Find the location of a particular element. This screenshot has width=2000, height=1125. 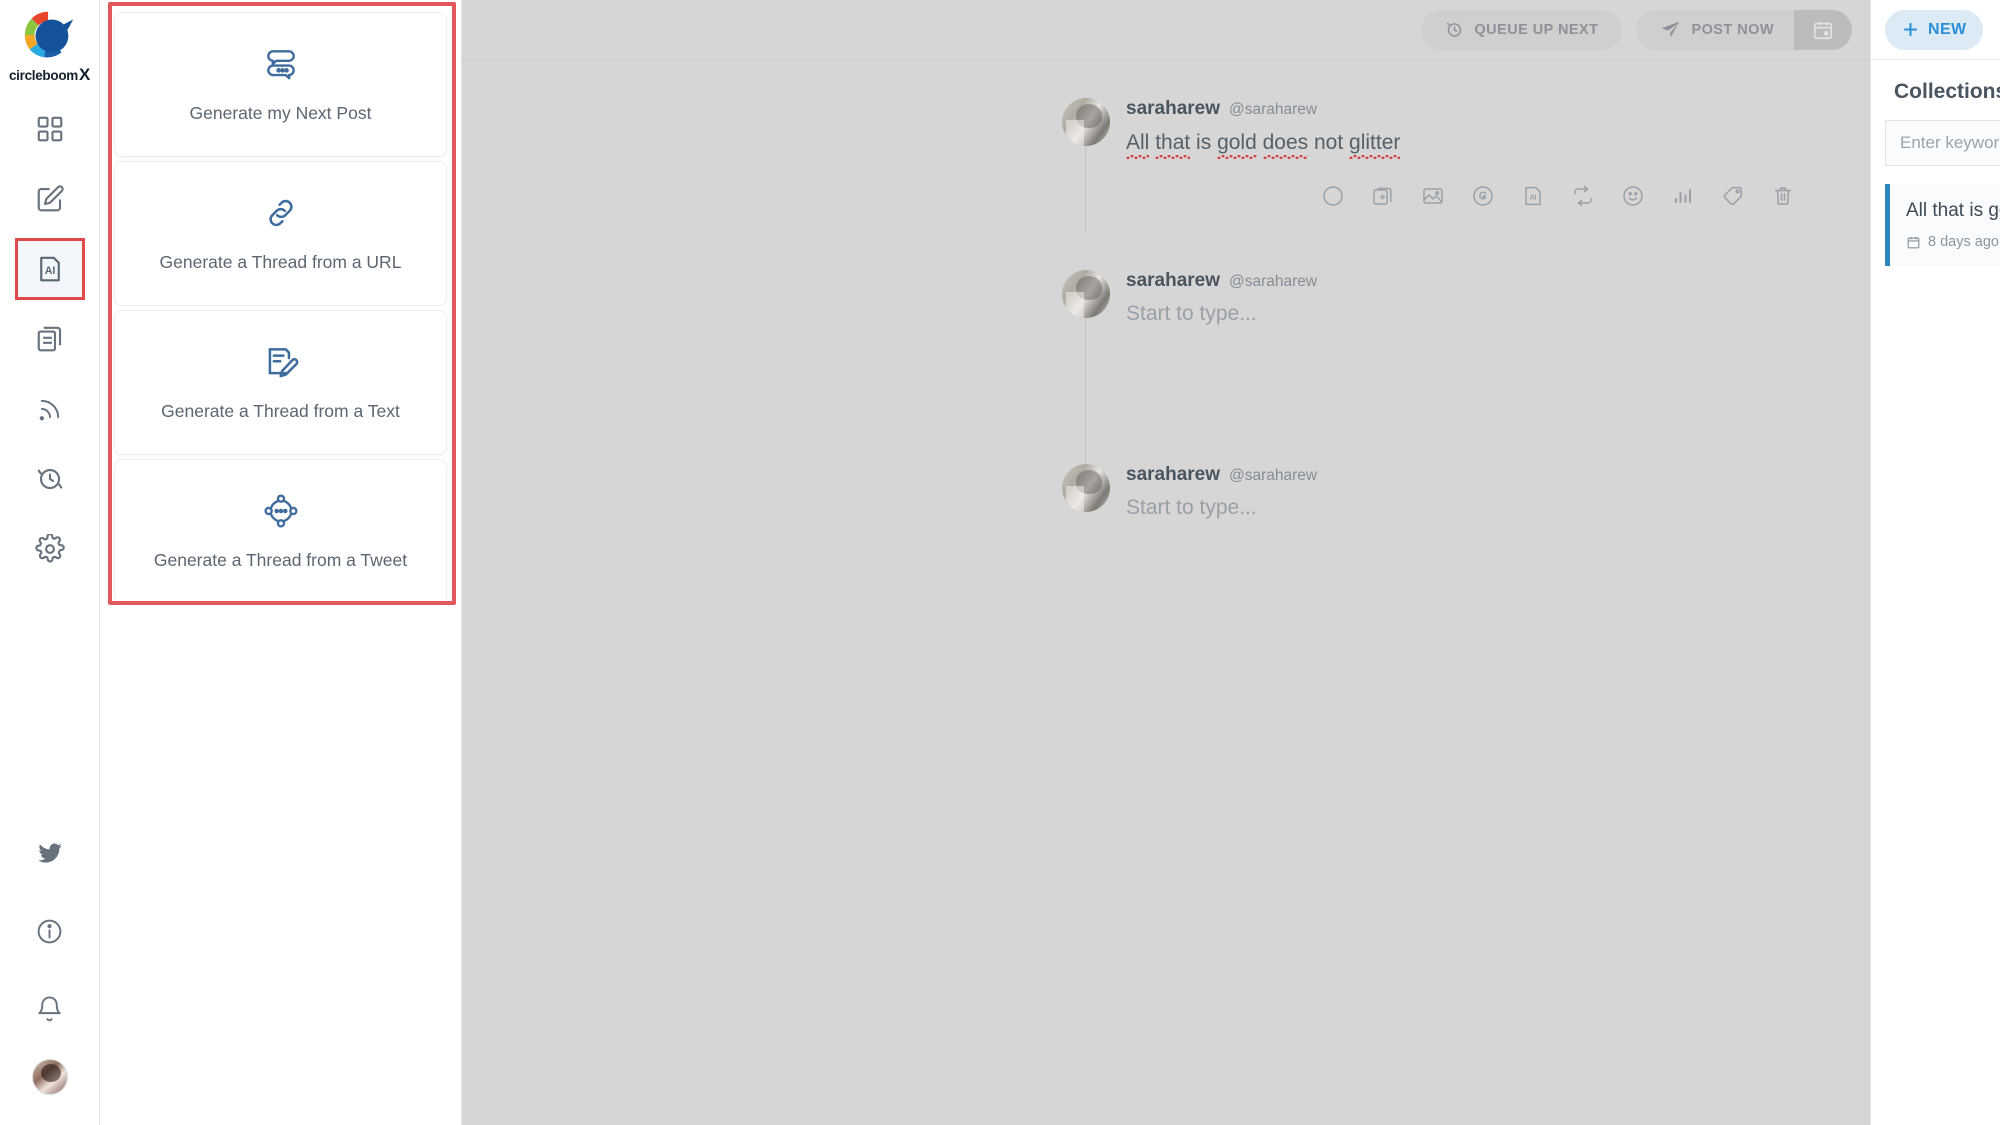

rss-feed-icon is located at coordinates (49, 410).